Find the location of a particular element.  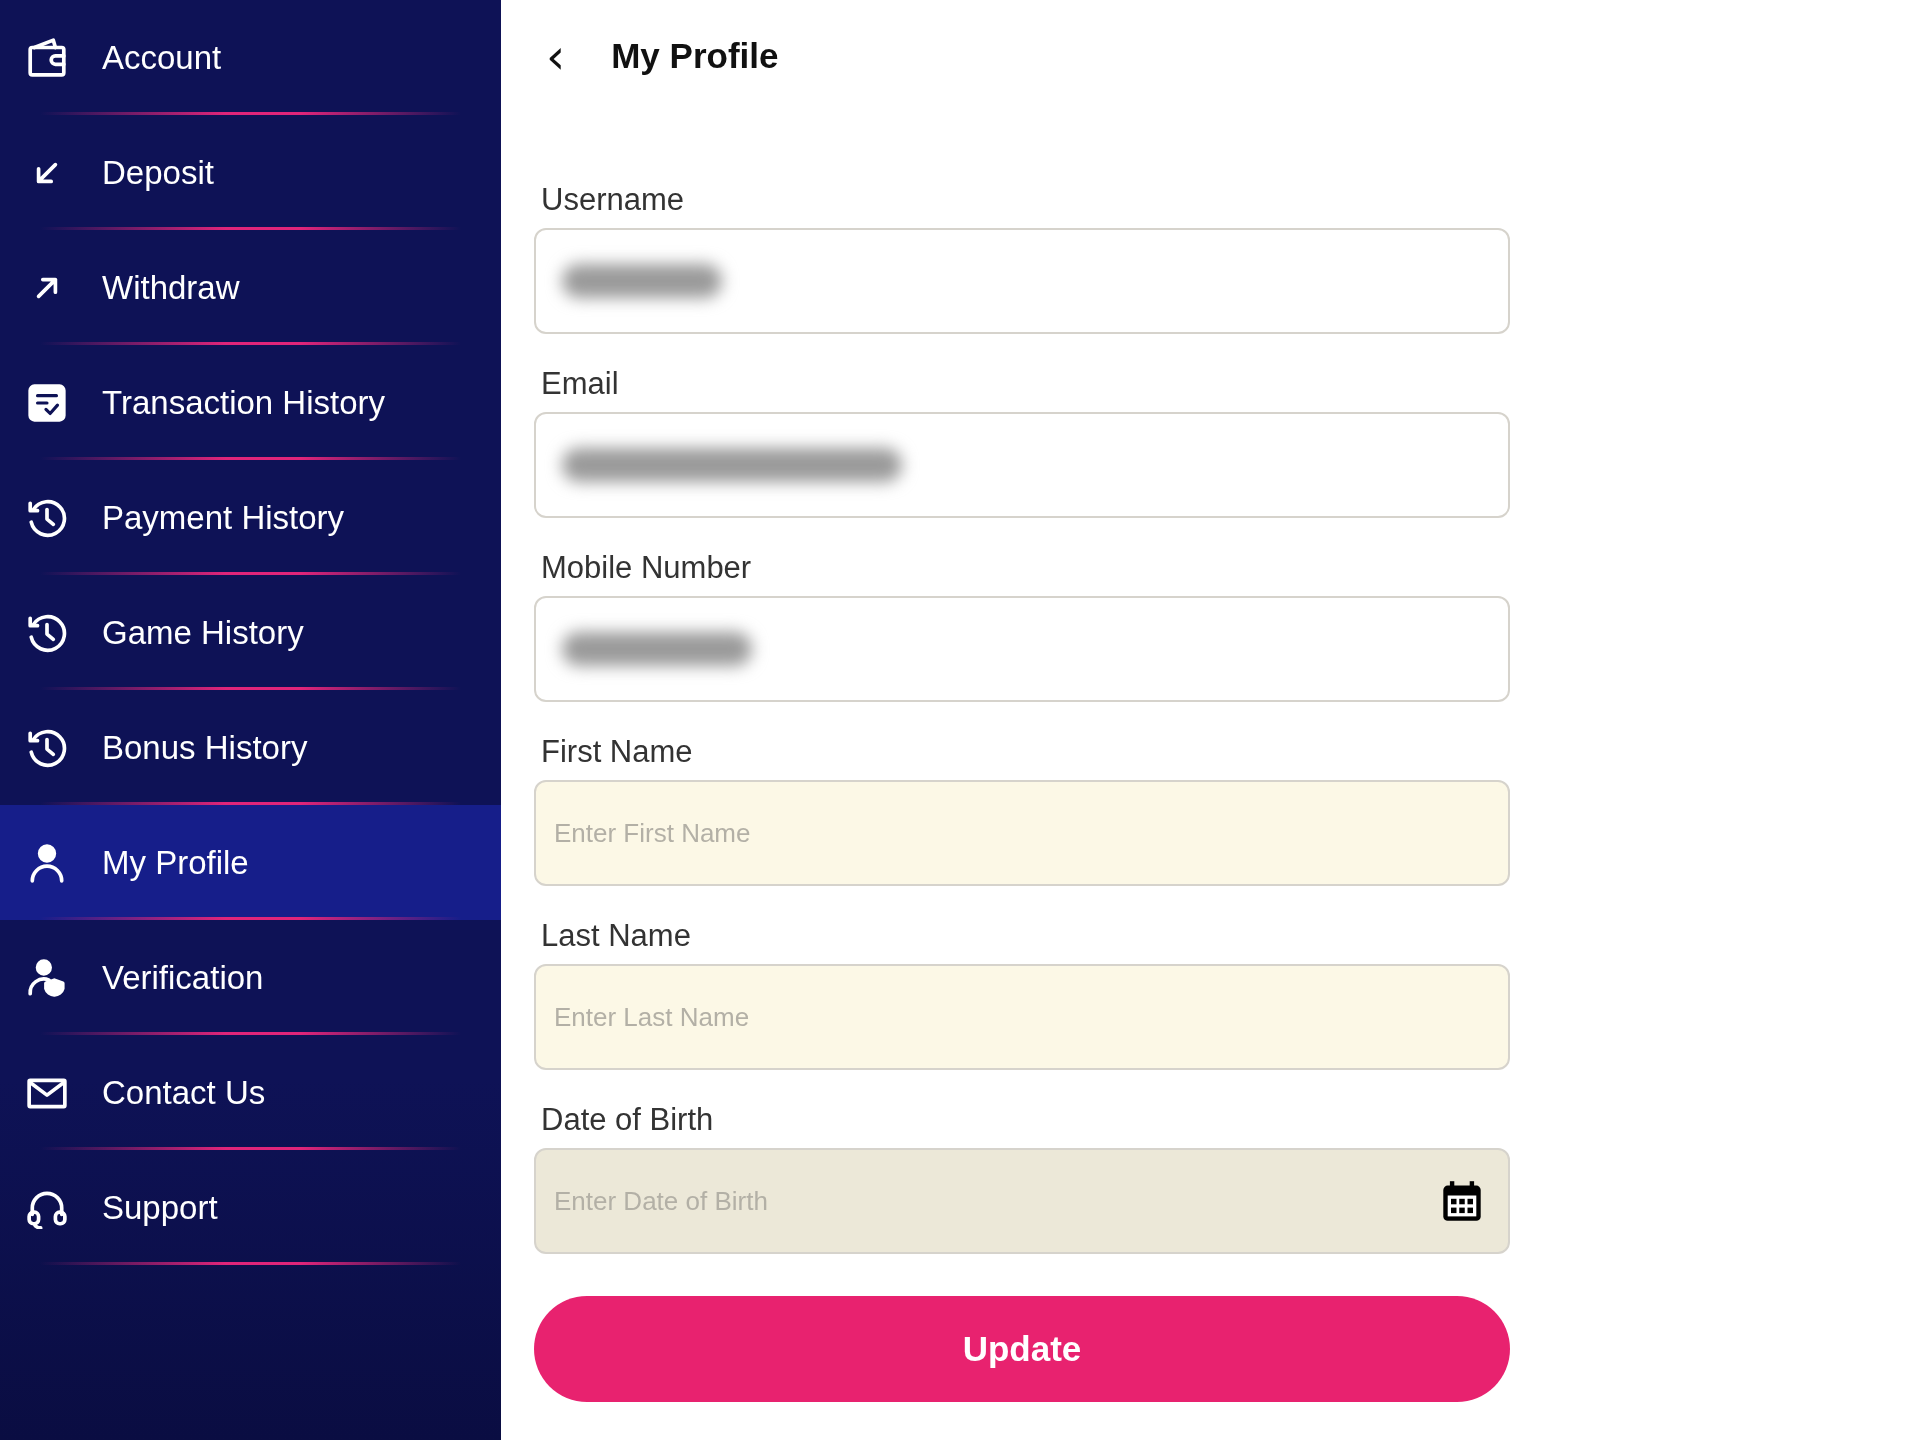

calendar-icon is located at coordinates (1462, 1201).